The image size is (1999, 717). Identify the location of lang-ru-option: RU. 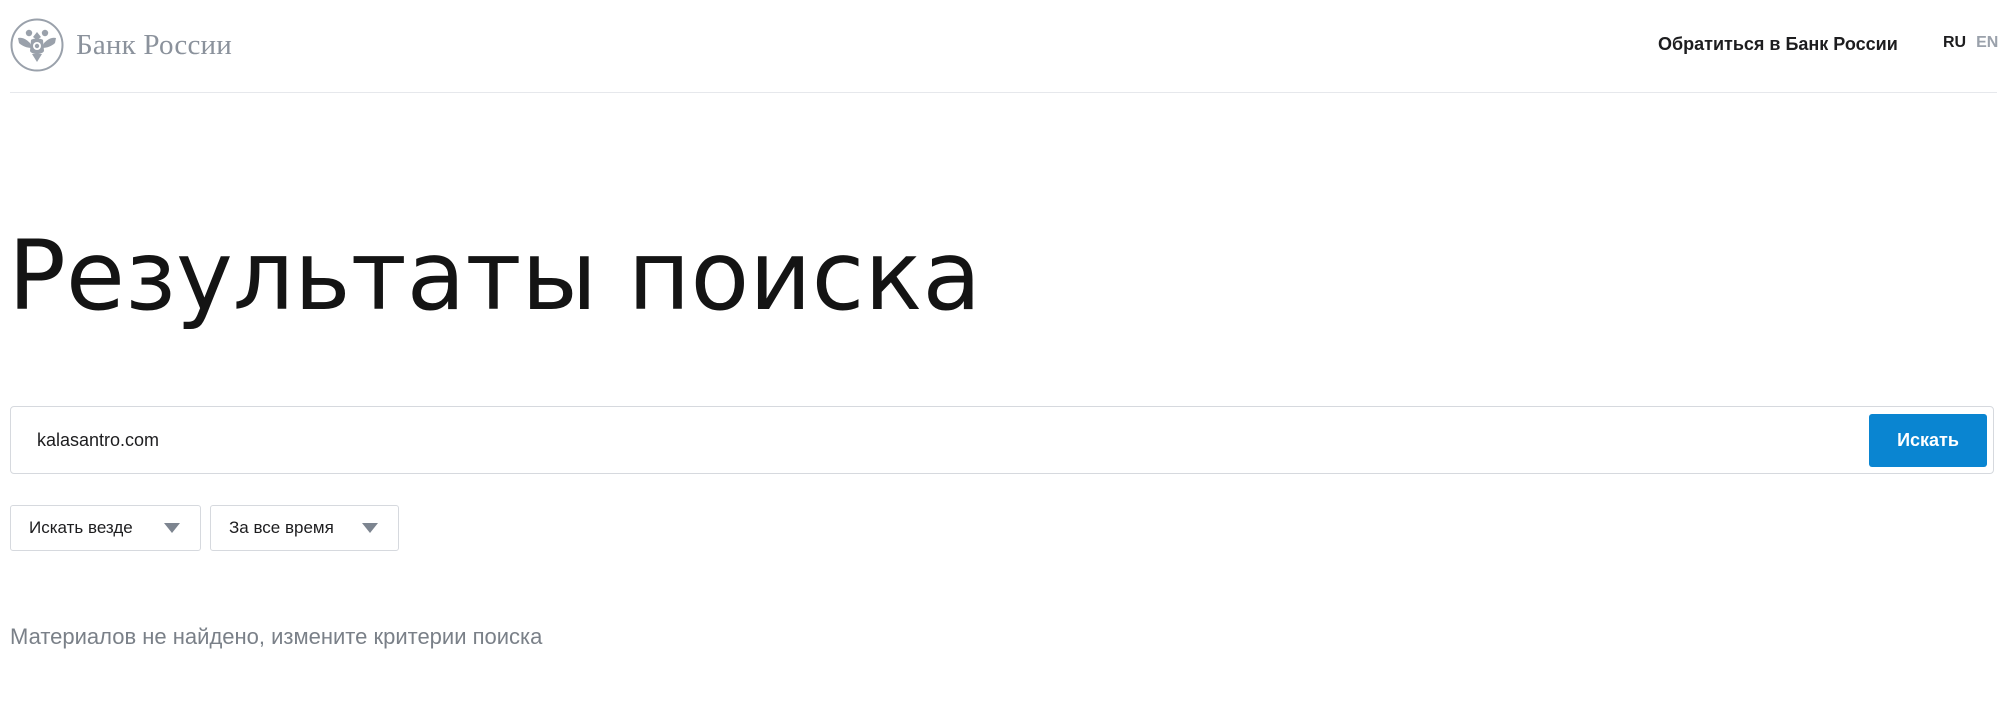
(1954, 43).